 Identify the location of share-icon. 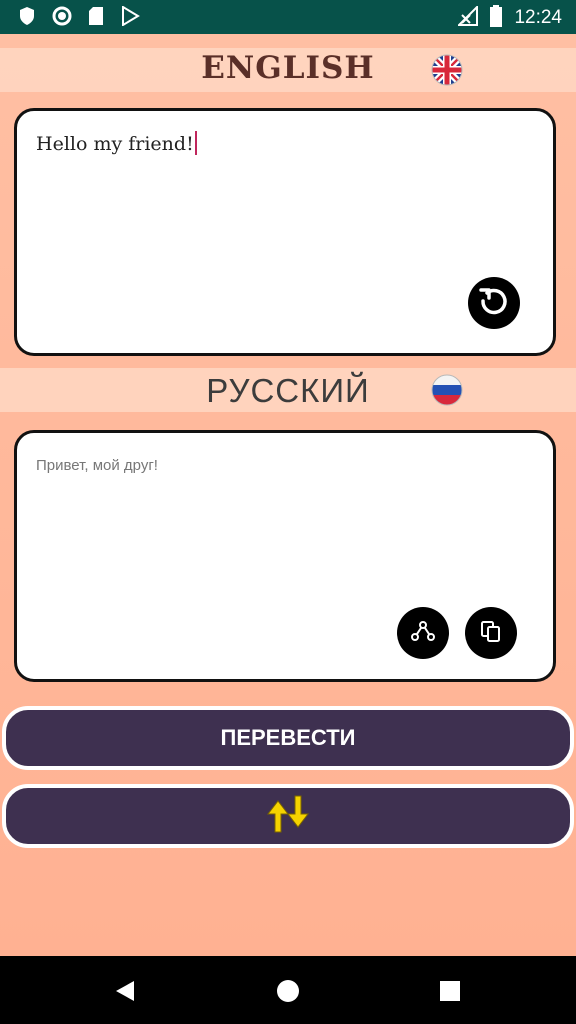
(423, 633).